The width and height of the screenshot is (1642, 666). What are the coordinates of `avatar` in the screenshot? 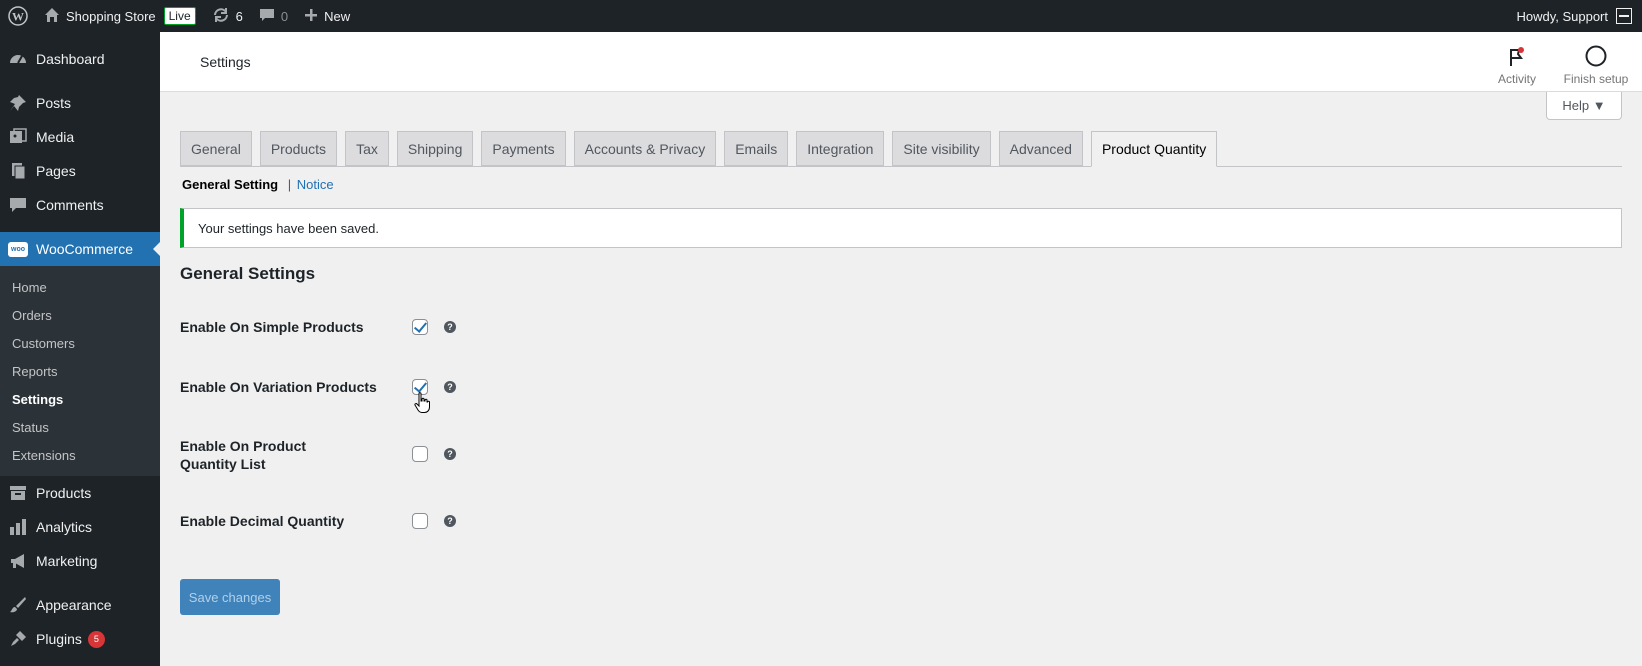 It's located at (1624, 16).